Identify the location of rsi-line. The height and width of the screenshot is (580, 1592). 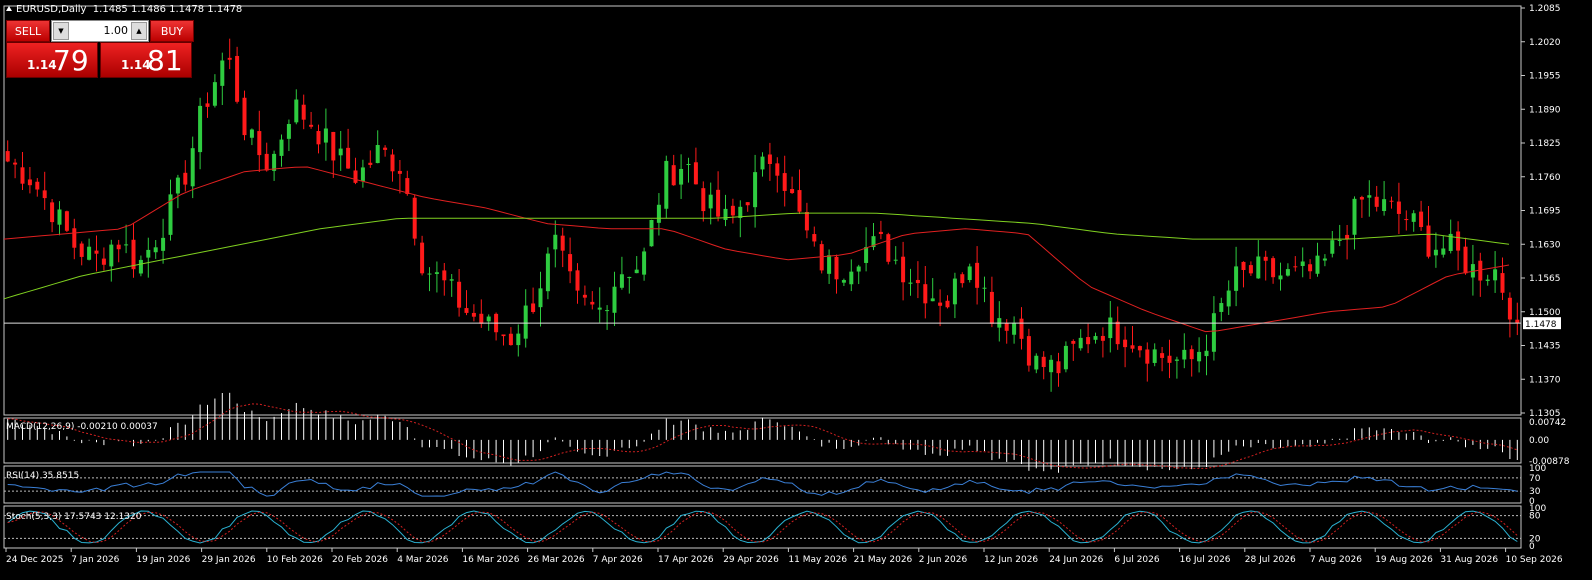
(762, 484).